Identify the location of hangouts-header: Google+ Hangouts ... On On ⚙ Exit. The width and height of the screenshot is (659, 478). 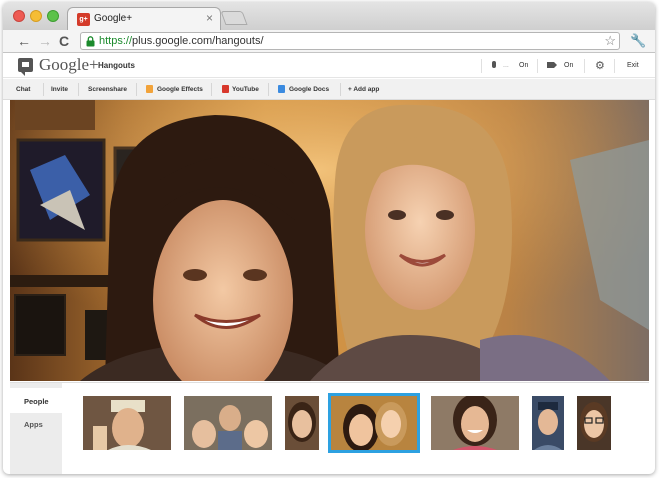
(329, 66).